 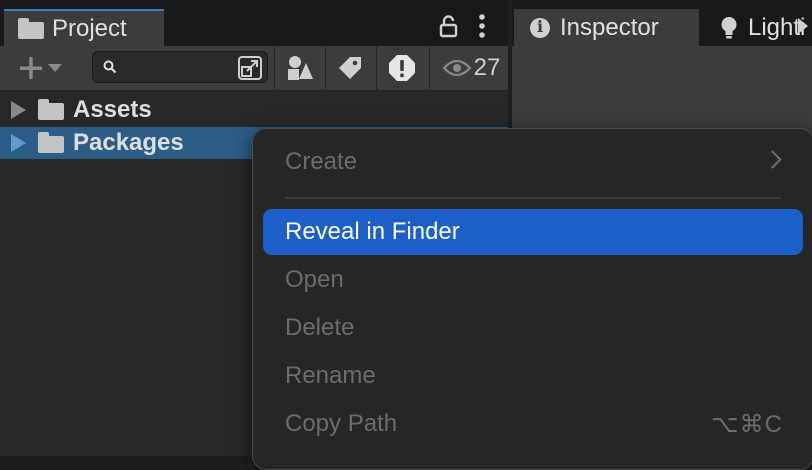 I want to click on menu-item-reveal-in-finder: Reveal in Finder, so click(x=533, y=232).